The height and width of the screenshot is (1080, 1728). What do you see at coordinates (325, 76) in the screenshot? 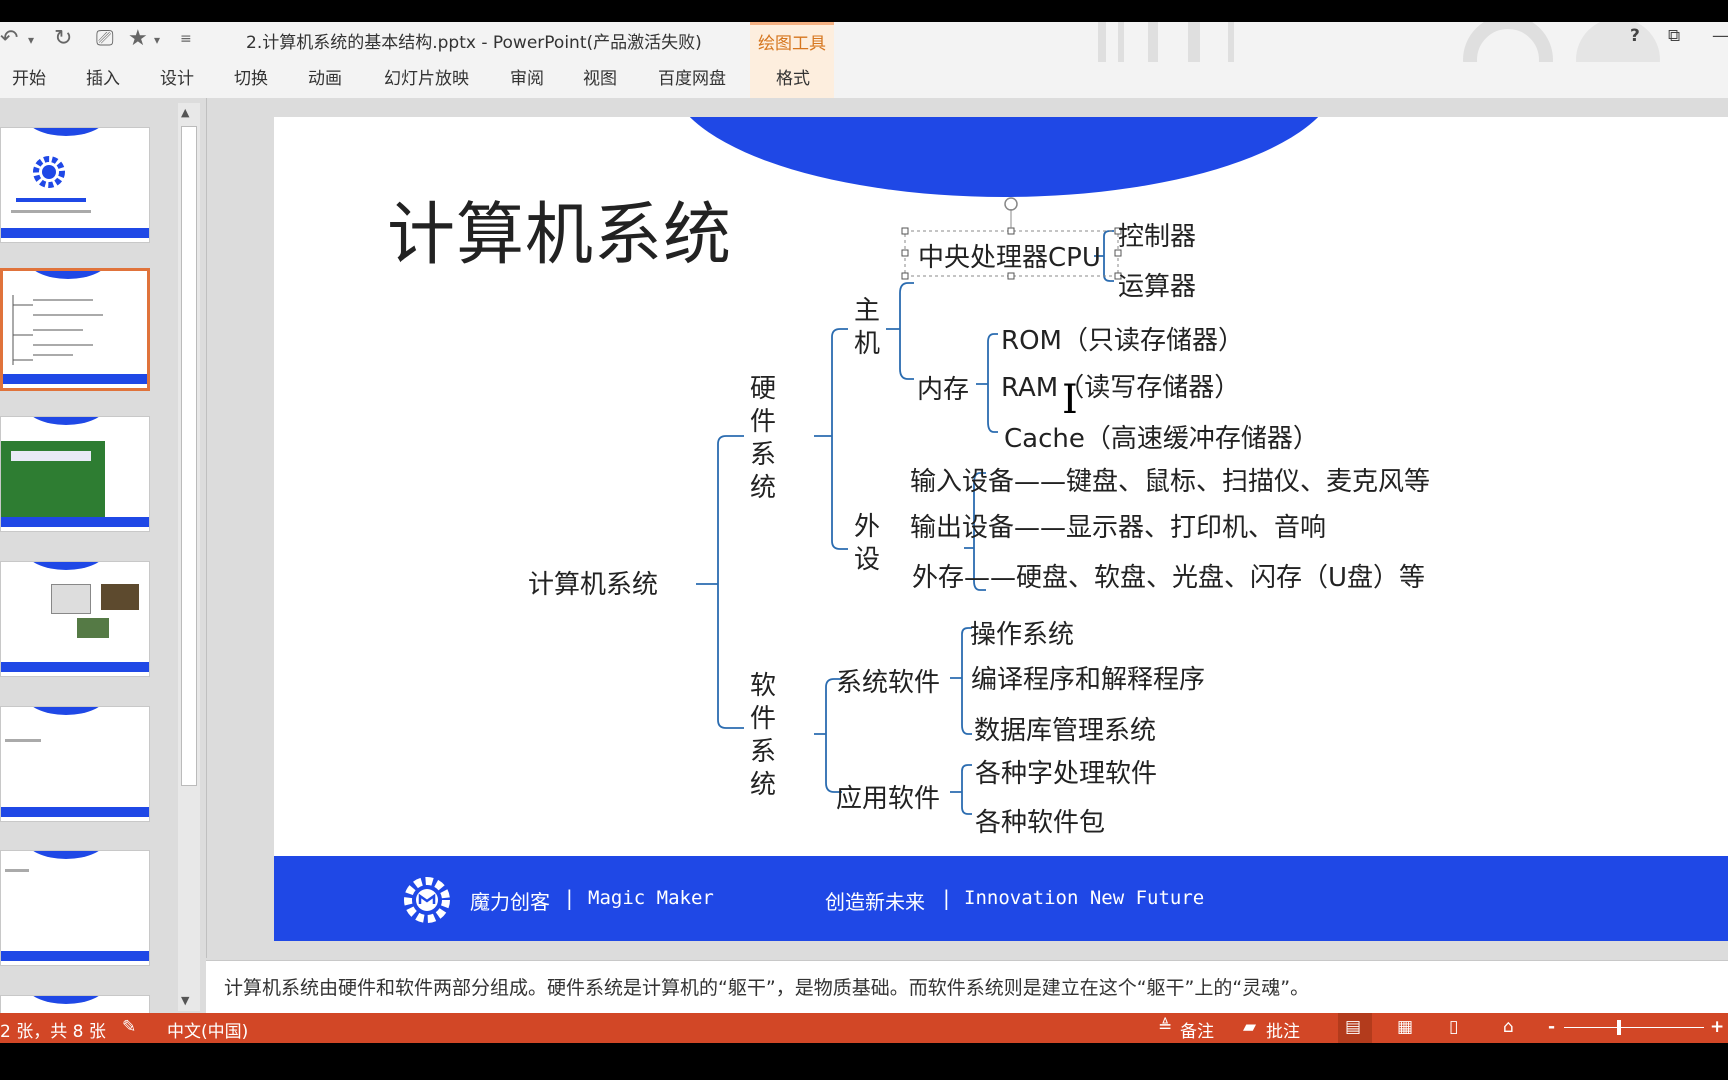
I see `tab-animations: 动画` at bounding box center [325, 76].